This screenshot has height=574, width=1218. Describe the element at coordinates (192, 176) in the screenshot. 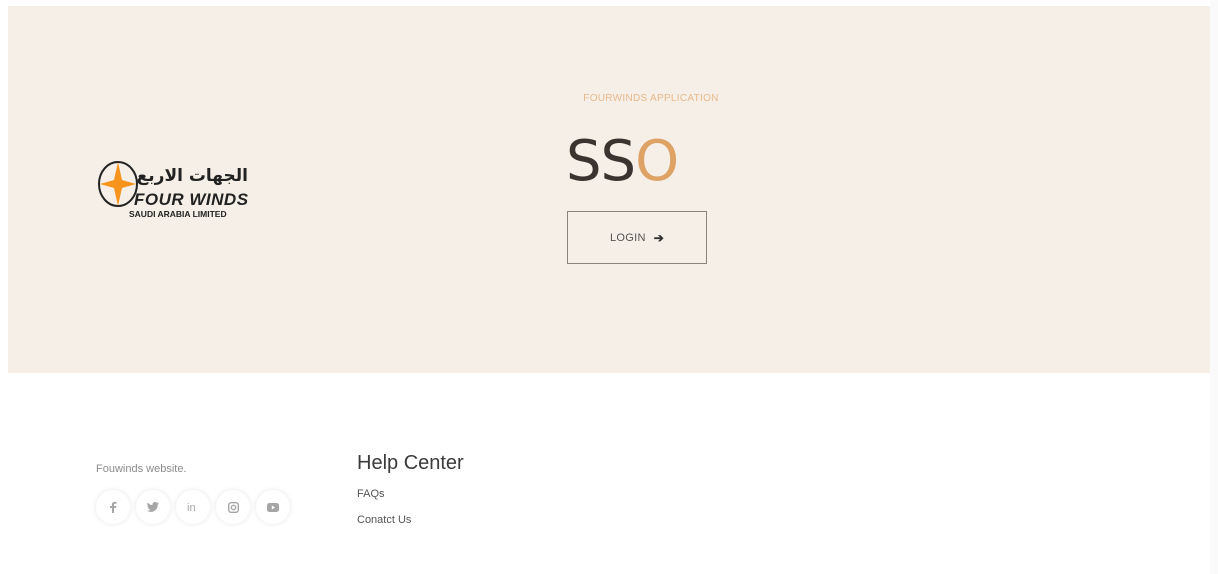

I see `logo-arabic-text: الجهات الاربع` at that location.